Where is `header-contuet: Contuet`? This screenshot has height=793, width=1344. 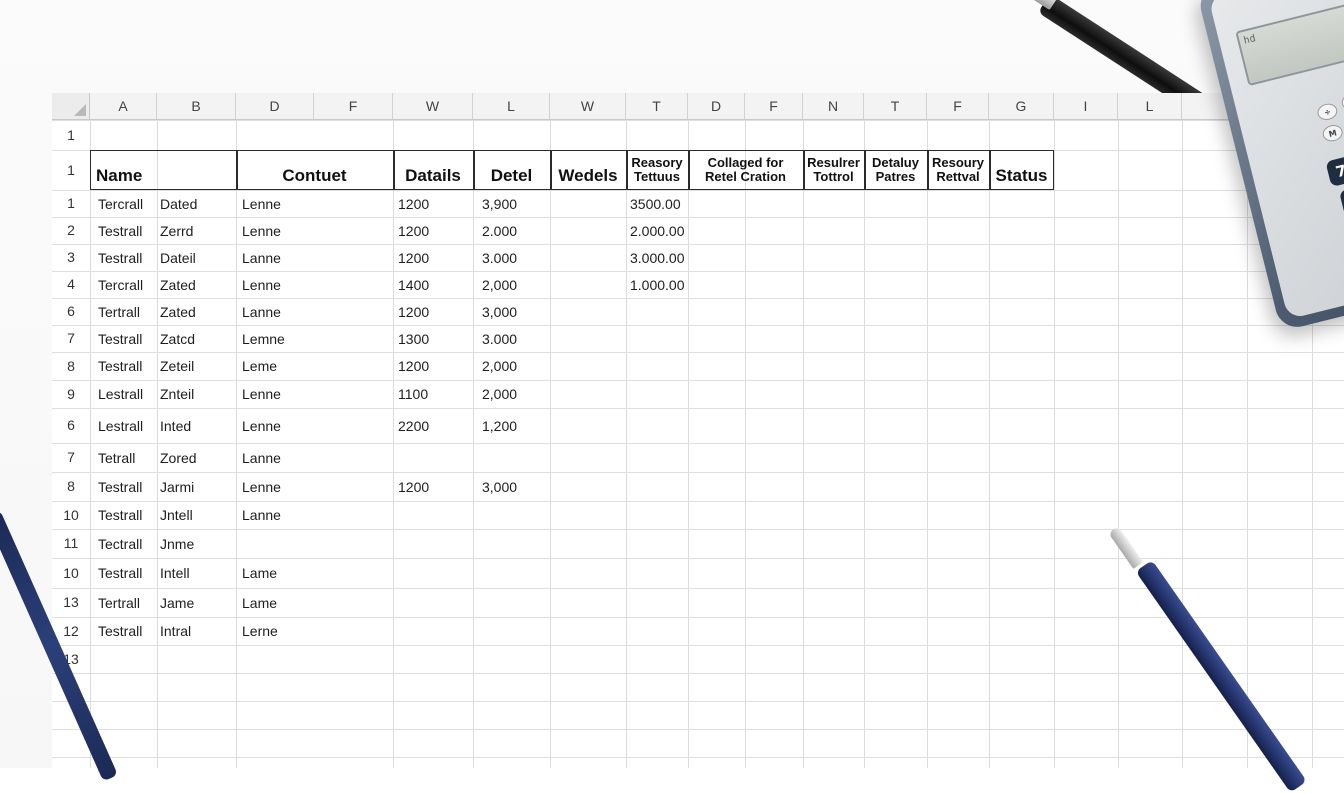
header-contuet: Contuet is located at coordinates (314, 170).